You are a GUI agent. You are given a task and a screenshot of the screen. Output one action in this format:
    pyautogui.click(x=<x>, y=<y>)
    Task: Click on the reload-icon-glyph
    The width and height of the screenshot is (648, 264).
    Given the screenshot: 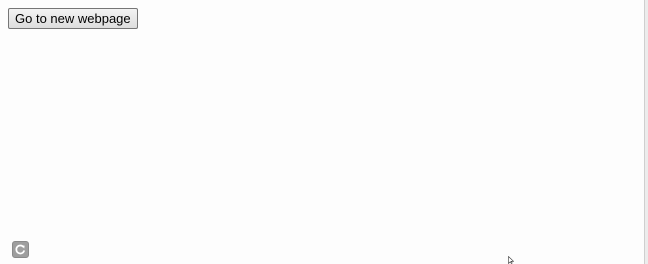 What is the action you would take?
    pyautogui.click(x=20, y=249)
    